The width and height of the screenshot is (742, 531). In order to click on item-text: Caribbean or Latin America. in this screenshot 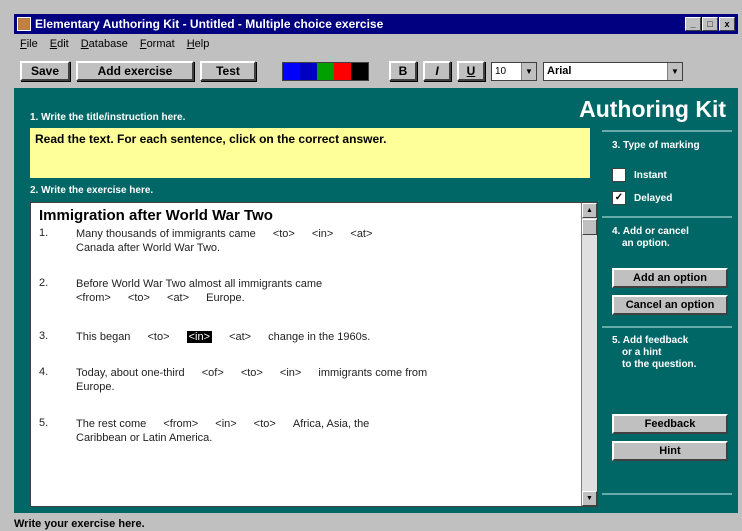, I will do `click(144, 438)`.